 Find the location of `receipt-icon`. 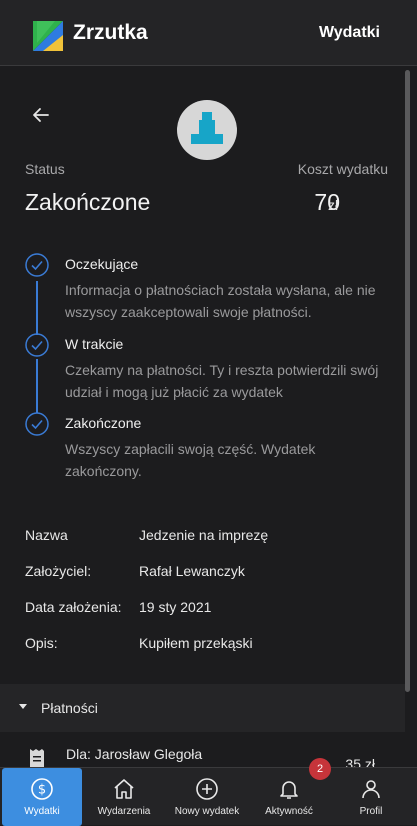

receipt-icon is located at coordinates (37, 758).